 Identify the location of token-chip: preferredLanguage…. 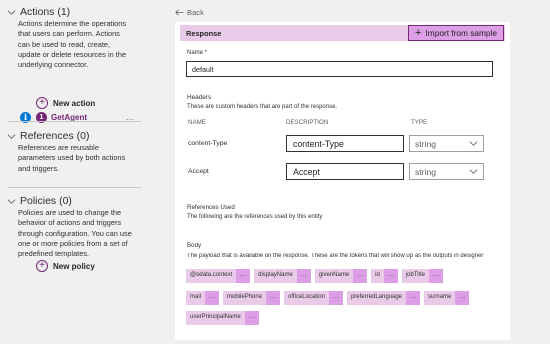
(383, 298).